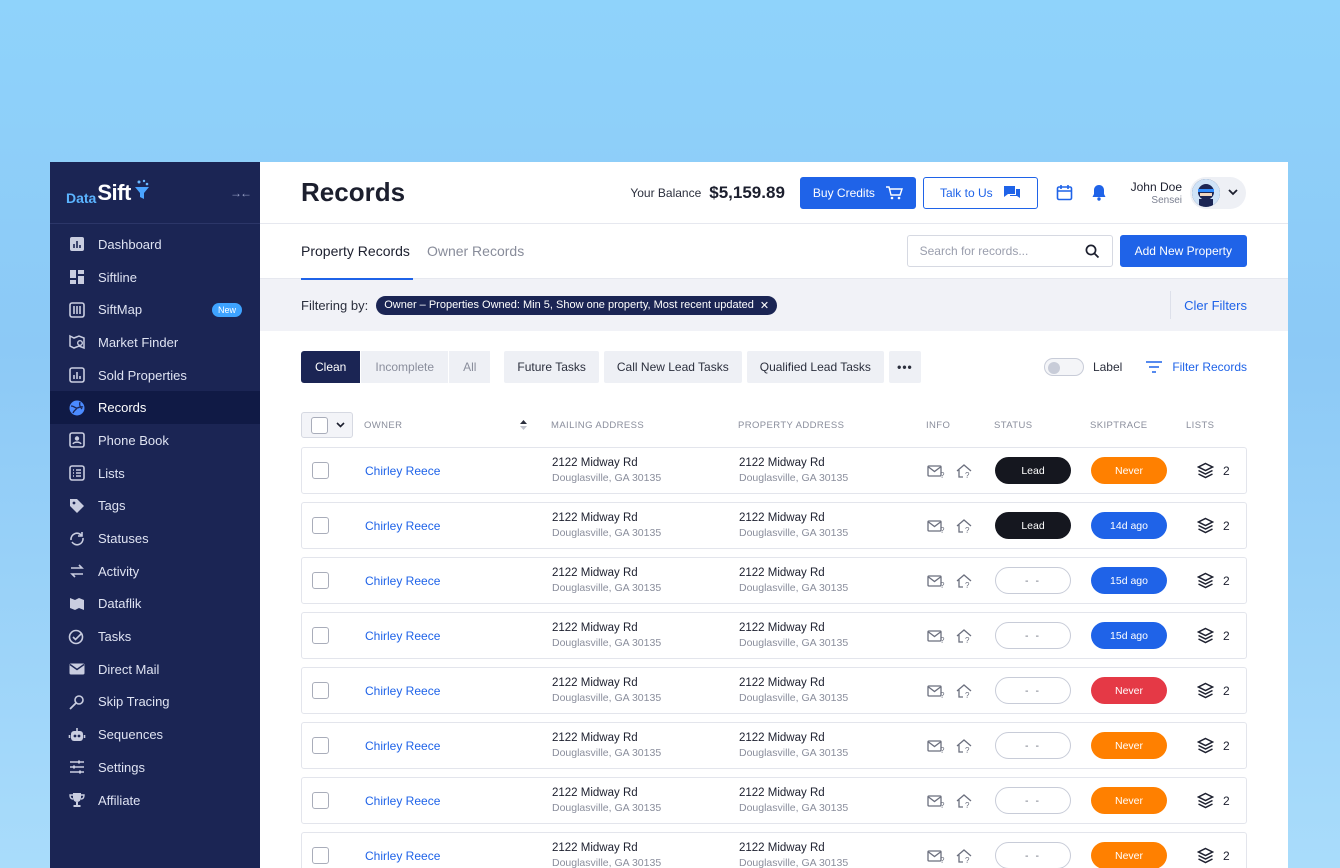 This screenshot has width=1340, height=868. Describe the element at coordinates (155, 767) in the screenshot. I see `sidebar-item-settings: Settings` at that location.